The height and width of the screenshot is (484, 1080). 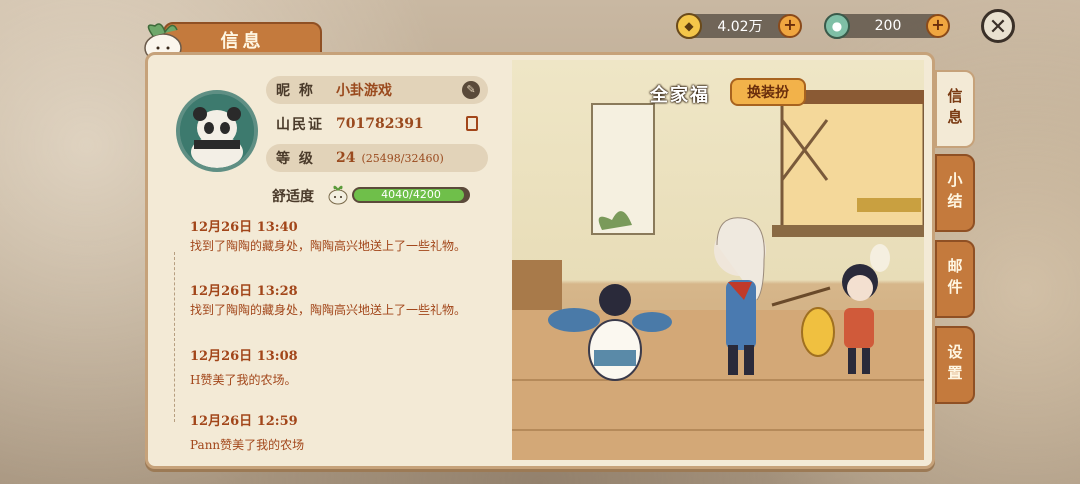 What do you see at coordinates (472, 123) in the screenshot?
I see `copy-id-icon` at bounding box center [472, 123].